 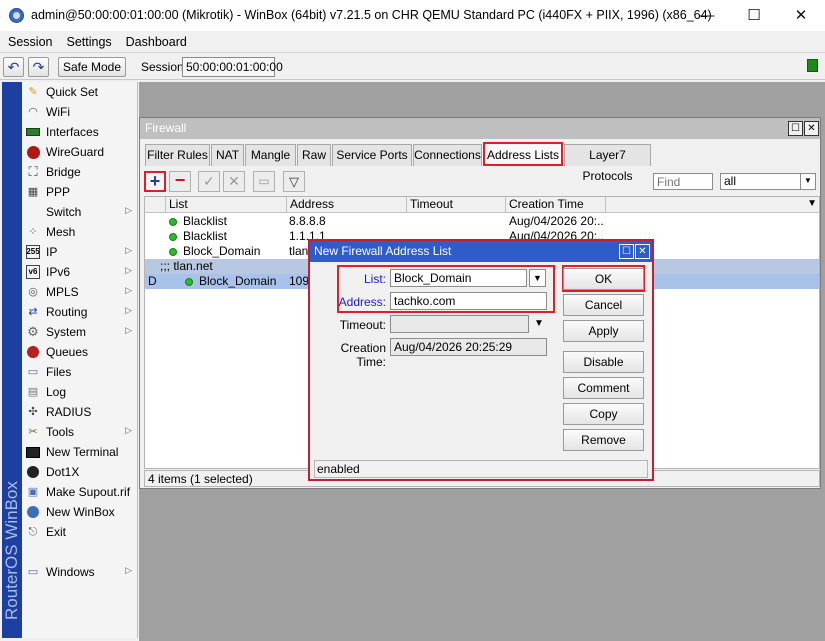 I want to click on firewall-maximize-button: ☐, so click(x=795, y=128).